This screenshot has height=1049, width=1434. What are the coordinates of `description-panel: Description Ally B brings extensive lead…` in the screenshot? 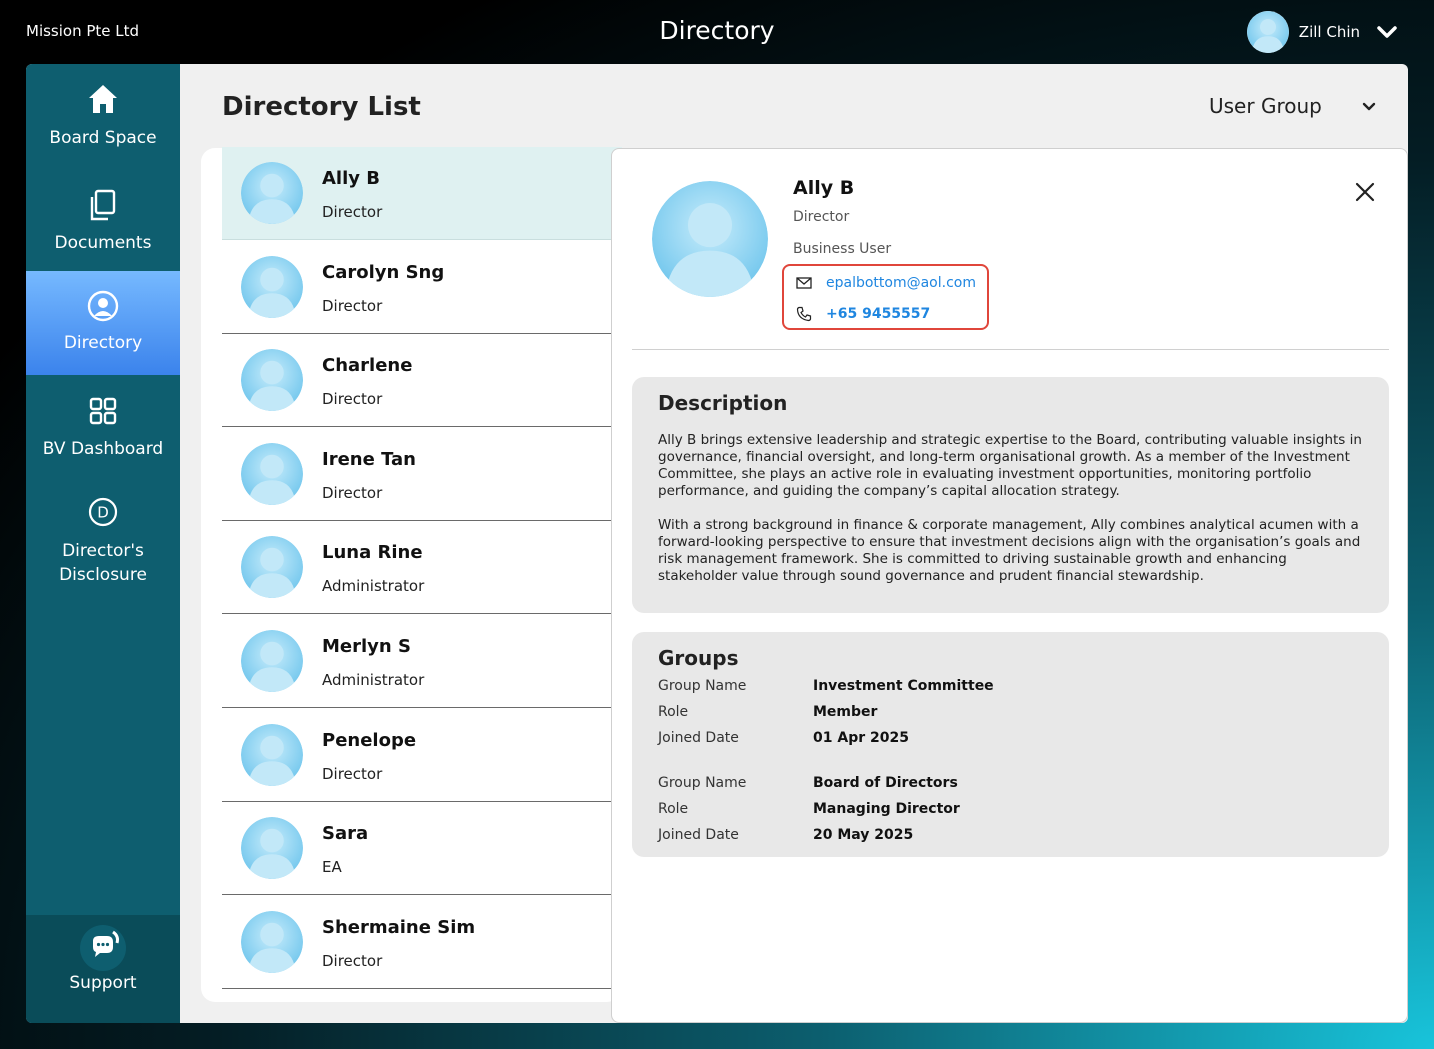 It's located at (1010, 495).